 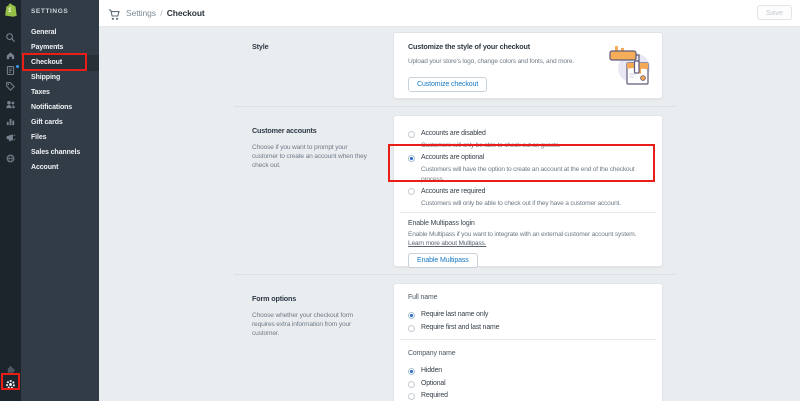 I want to click on radio-require-last-name-only: Require last name only, so click(x=528, y=315).